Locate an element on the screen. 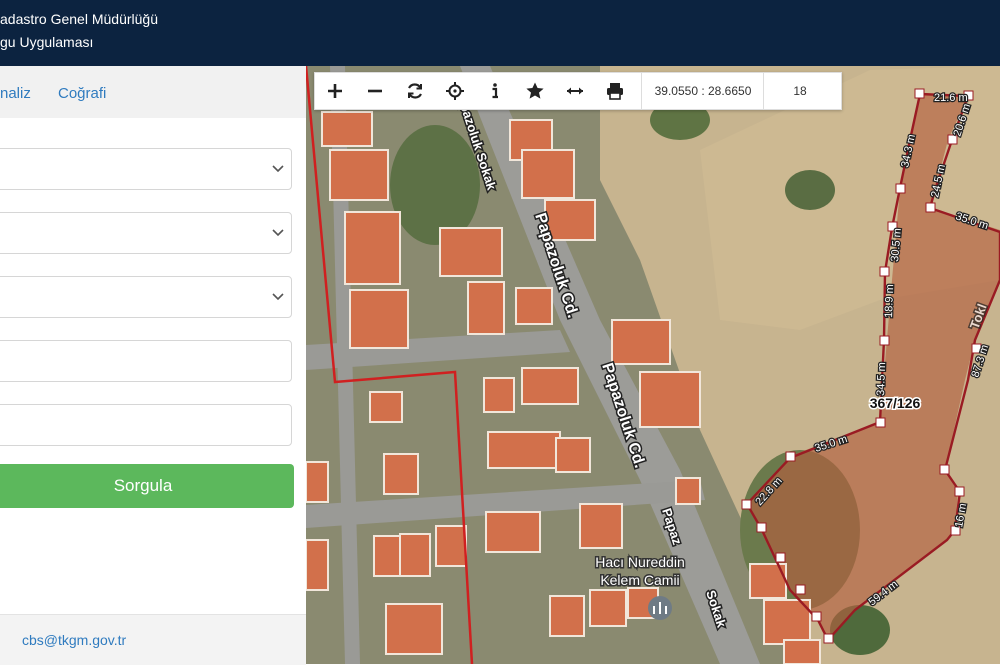 This screenshot has width=1000, height=665. tree-cluster is located at coordinates (810, 190).